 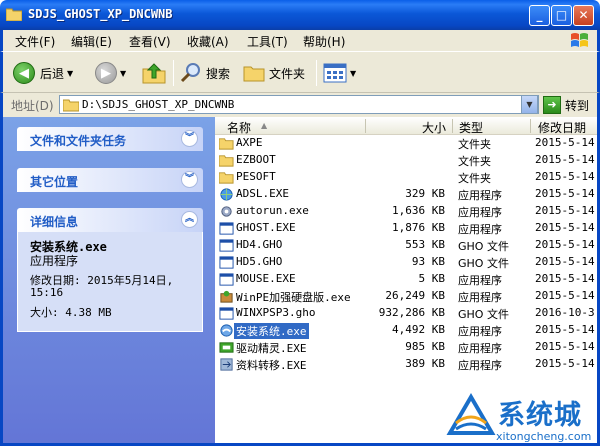 I want to click on file-row: 驱动精灵.EXE 985 KB 应用程序 2015-5-14, so click(x=406, y=347).